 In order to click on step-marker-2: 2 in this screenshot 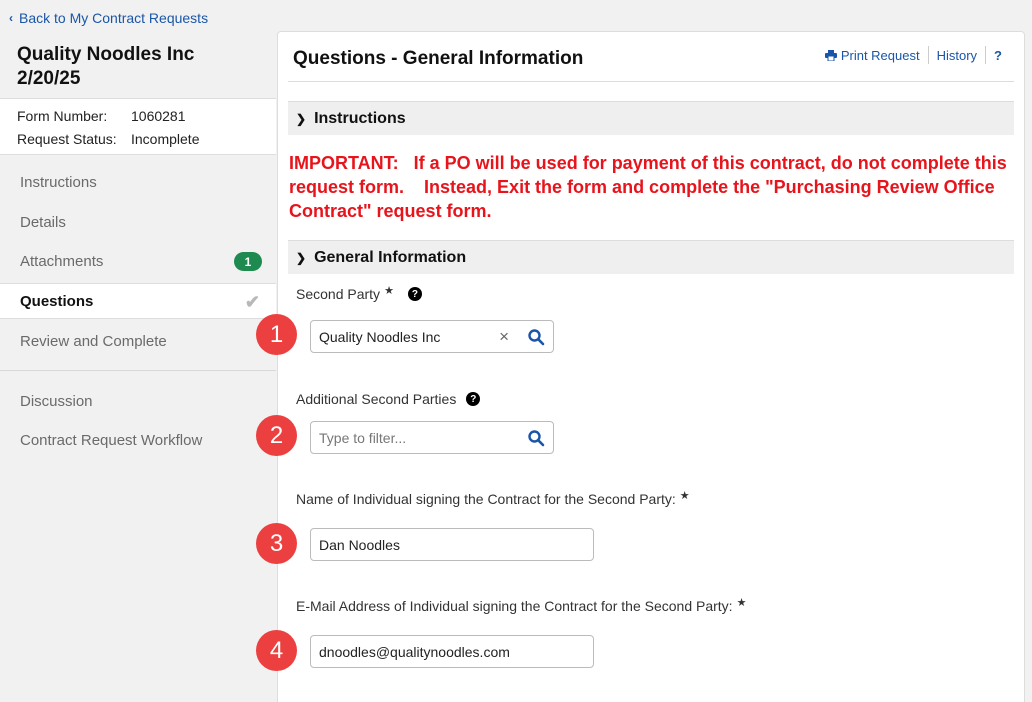, I will do `click(276, 435)`.